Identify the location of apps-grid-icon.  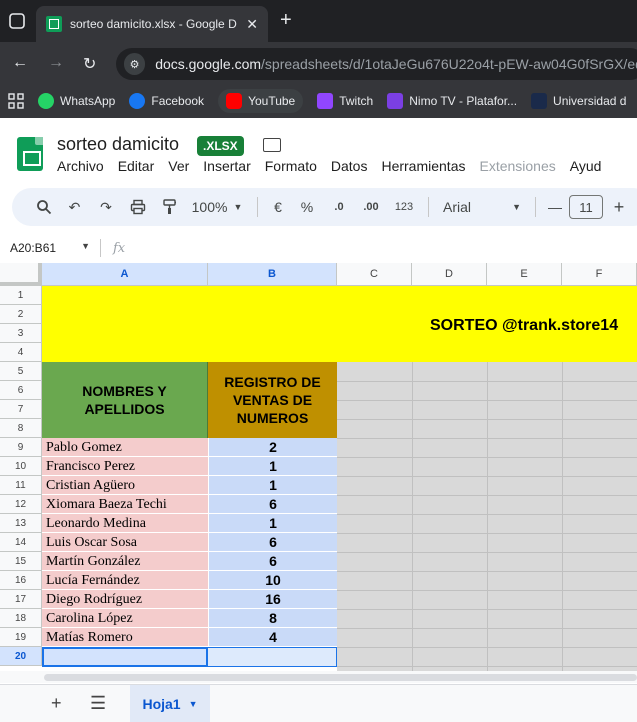
(16, 101).